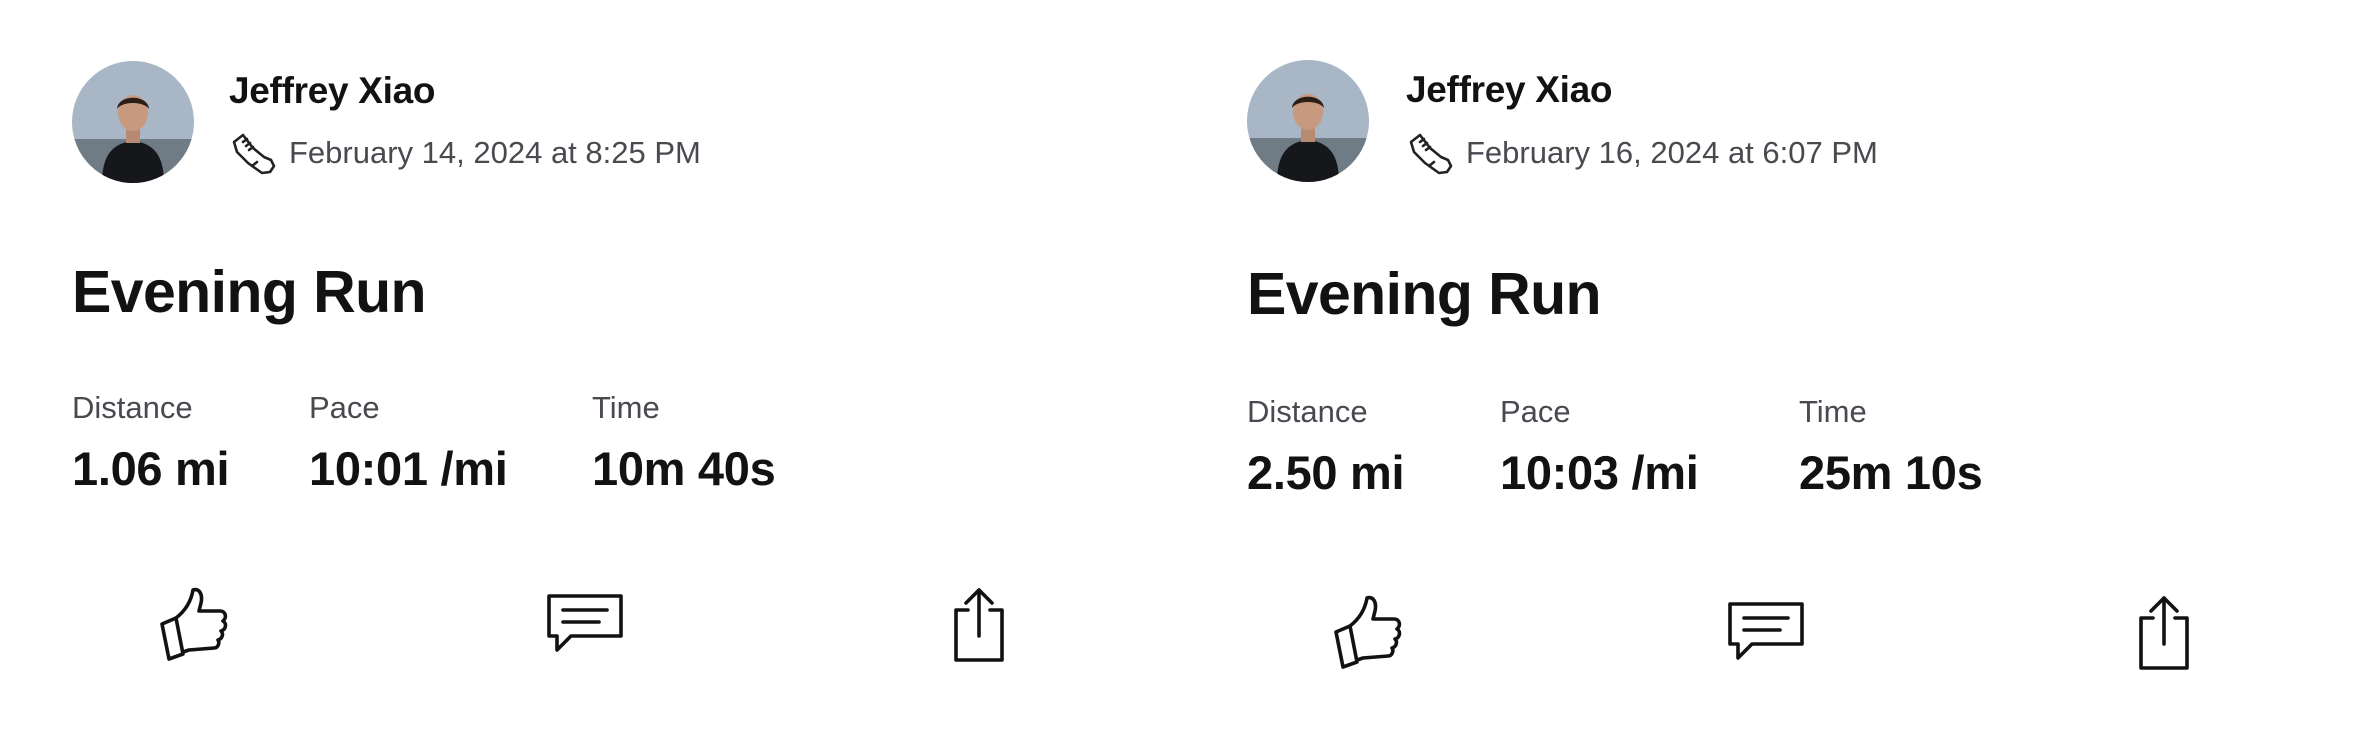  What do you see at coordinates (1672, 152) in the screenshot?
I see `activity-date: February 16, 2024 at 6:07 PM` at bounding box center [1672, 152].